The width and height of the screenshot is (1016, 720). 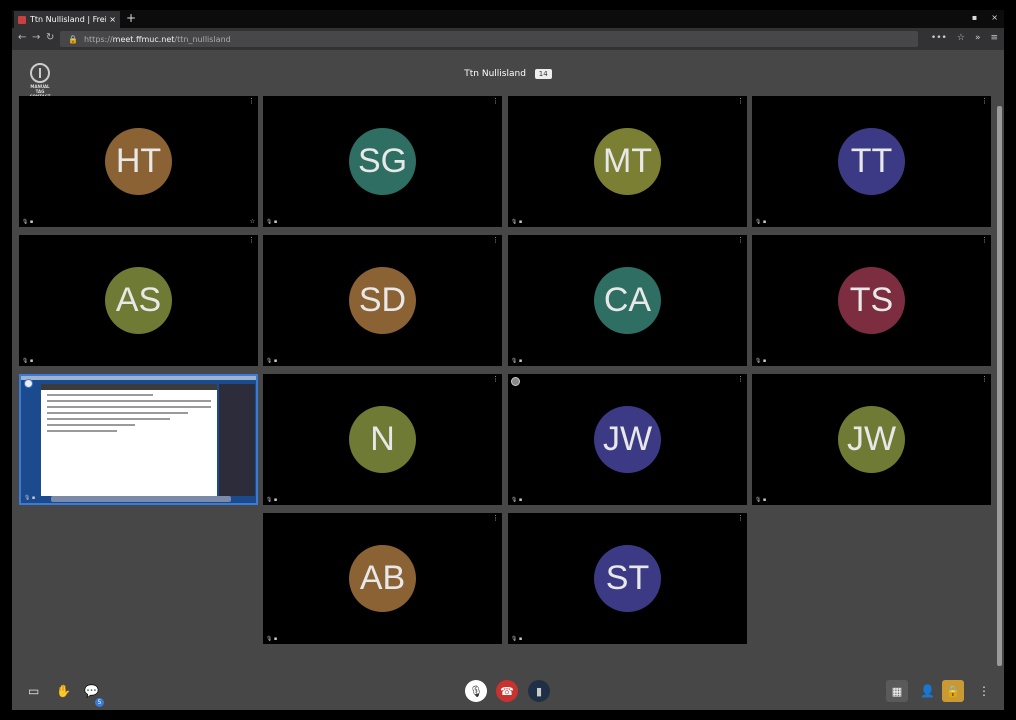 I want to click on participant-tile: N ⋮ 🎙 ▪, so click(x=382, y=439).